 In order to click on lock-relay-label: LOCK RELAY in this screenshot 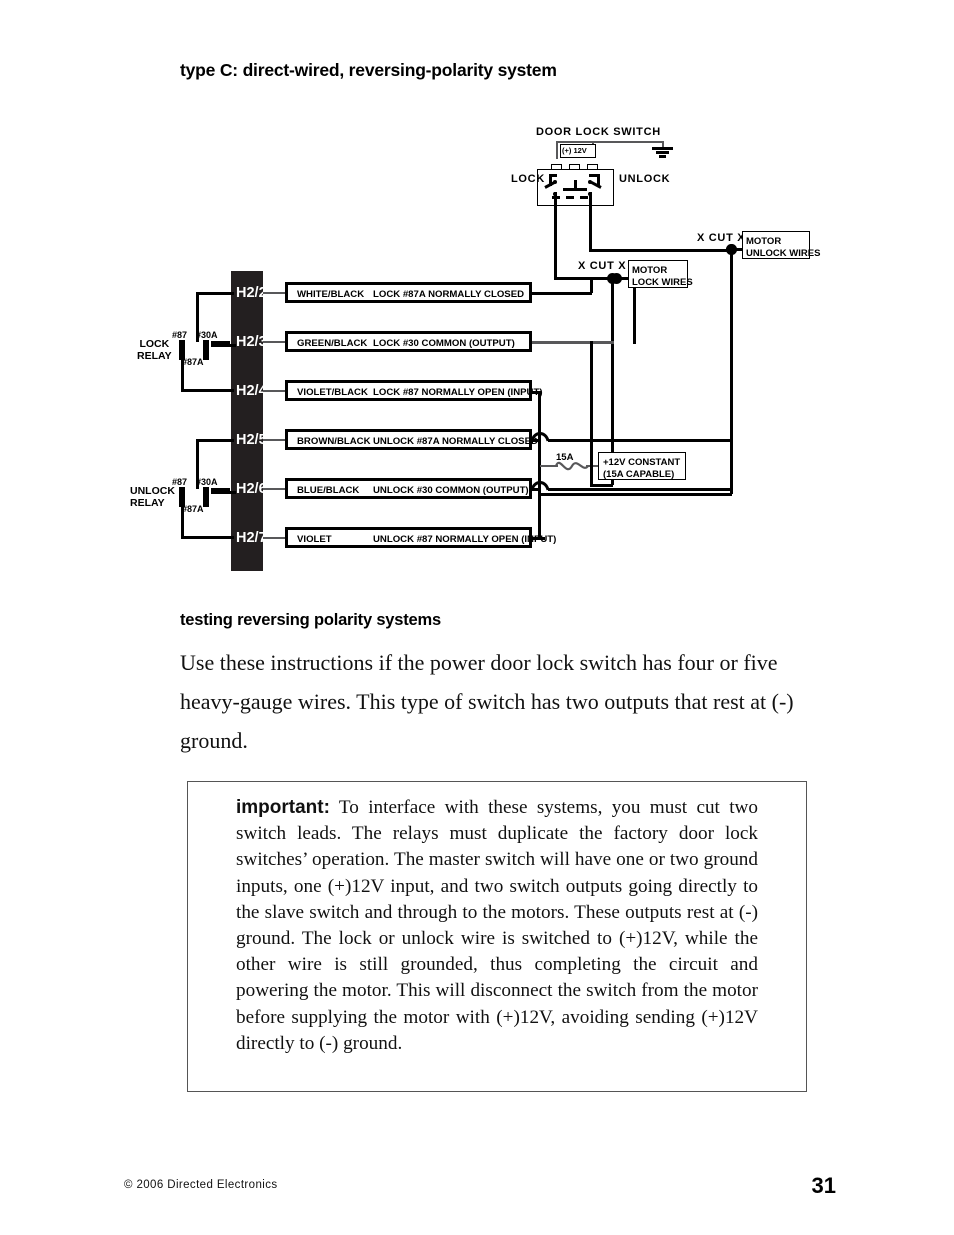, I will do `click(154, 350)`.